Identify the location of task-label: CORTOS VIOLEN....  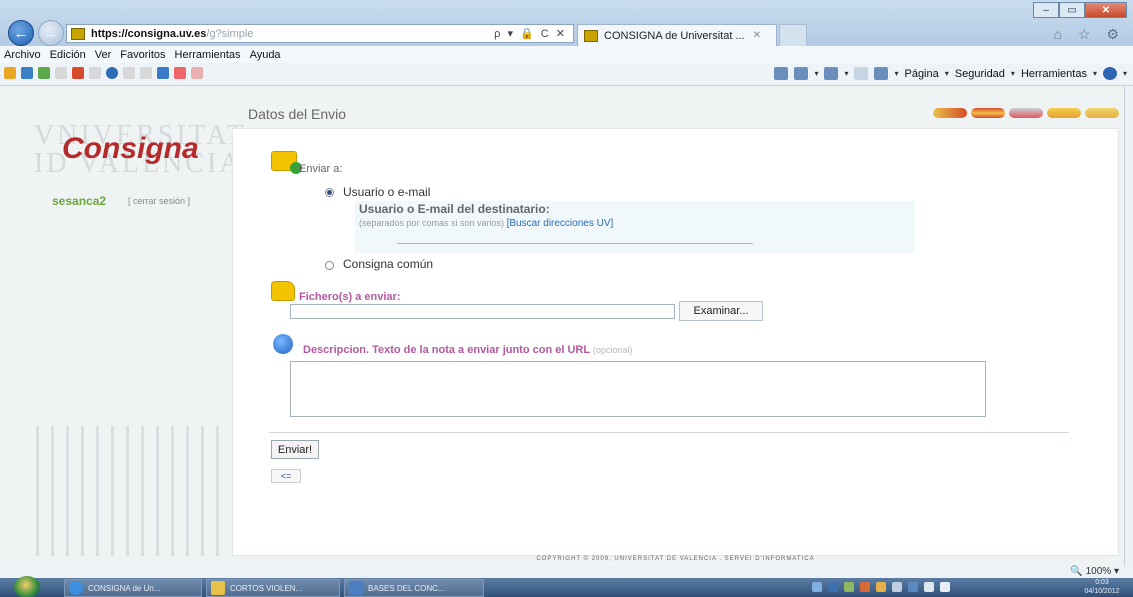
(266, 588).